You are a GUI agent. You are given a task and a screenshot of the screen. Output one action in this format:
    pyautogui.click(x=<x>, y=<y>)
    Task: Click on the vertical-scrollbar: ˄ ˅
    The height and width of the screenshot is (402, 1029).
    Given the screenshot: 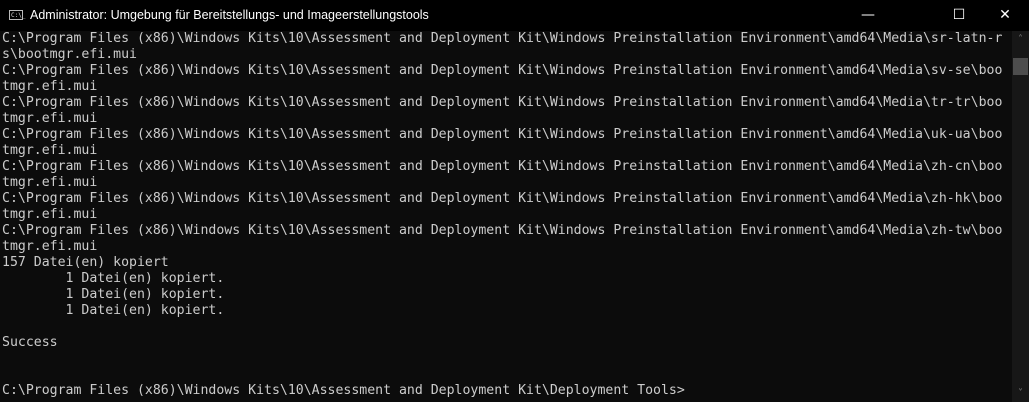 What is the action you would take?
    pyautogui.click(x=1020, y=216)
    